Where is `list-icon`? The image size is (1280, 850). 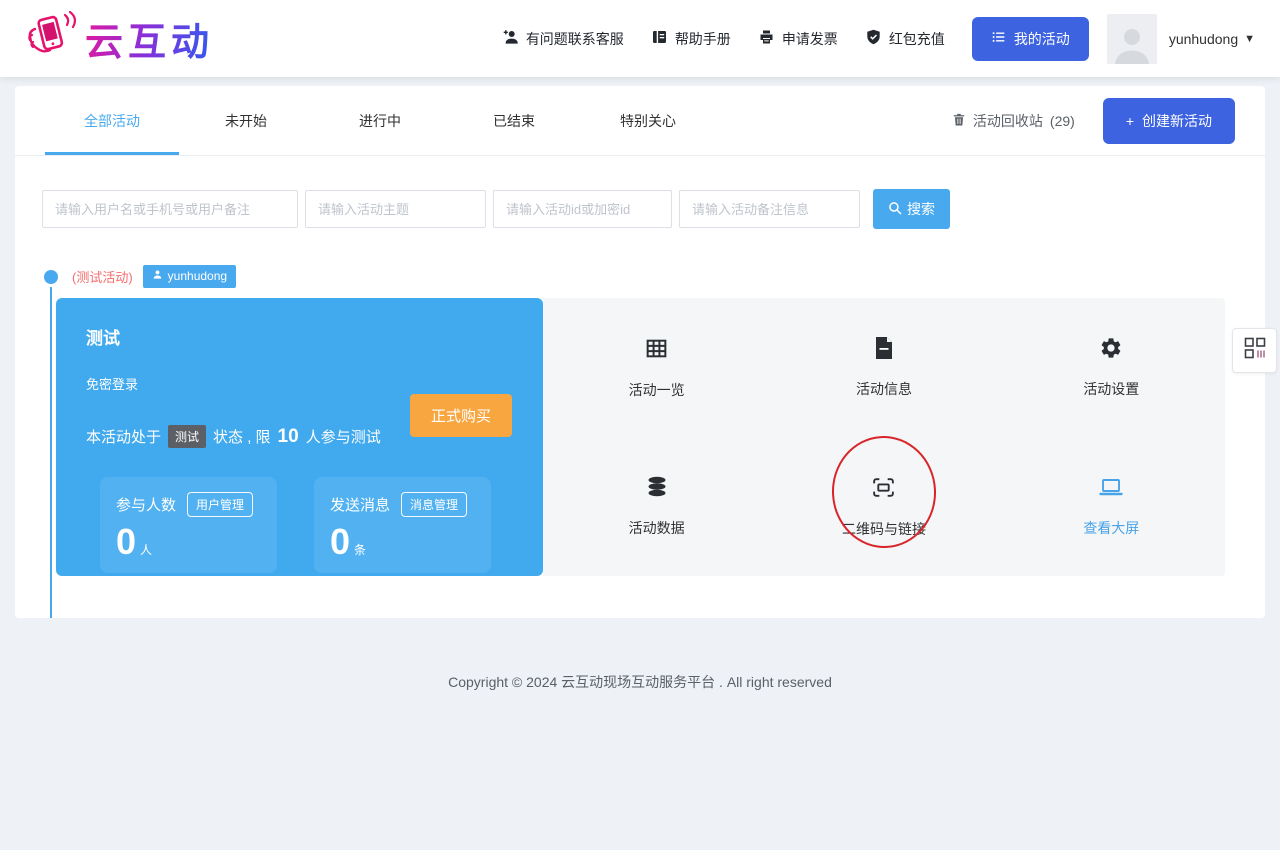
list-icon is located at coordinates (998, 38).